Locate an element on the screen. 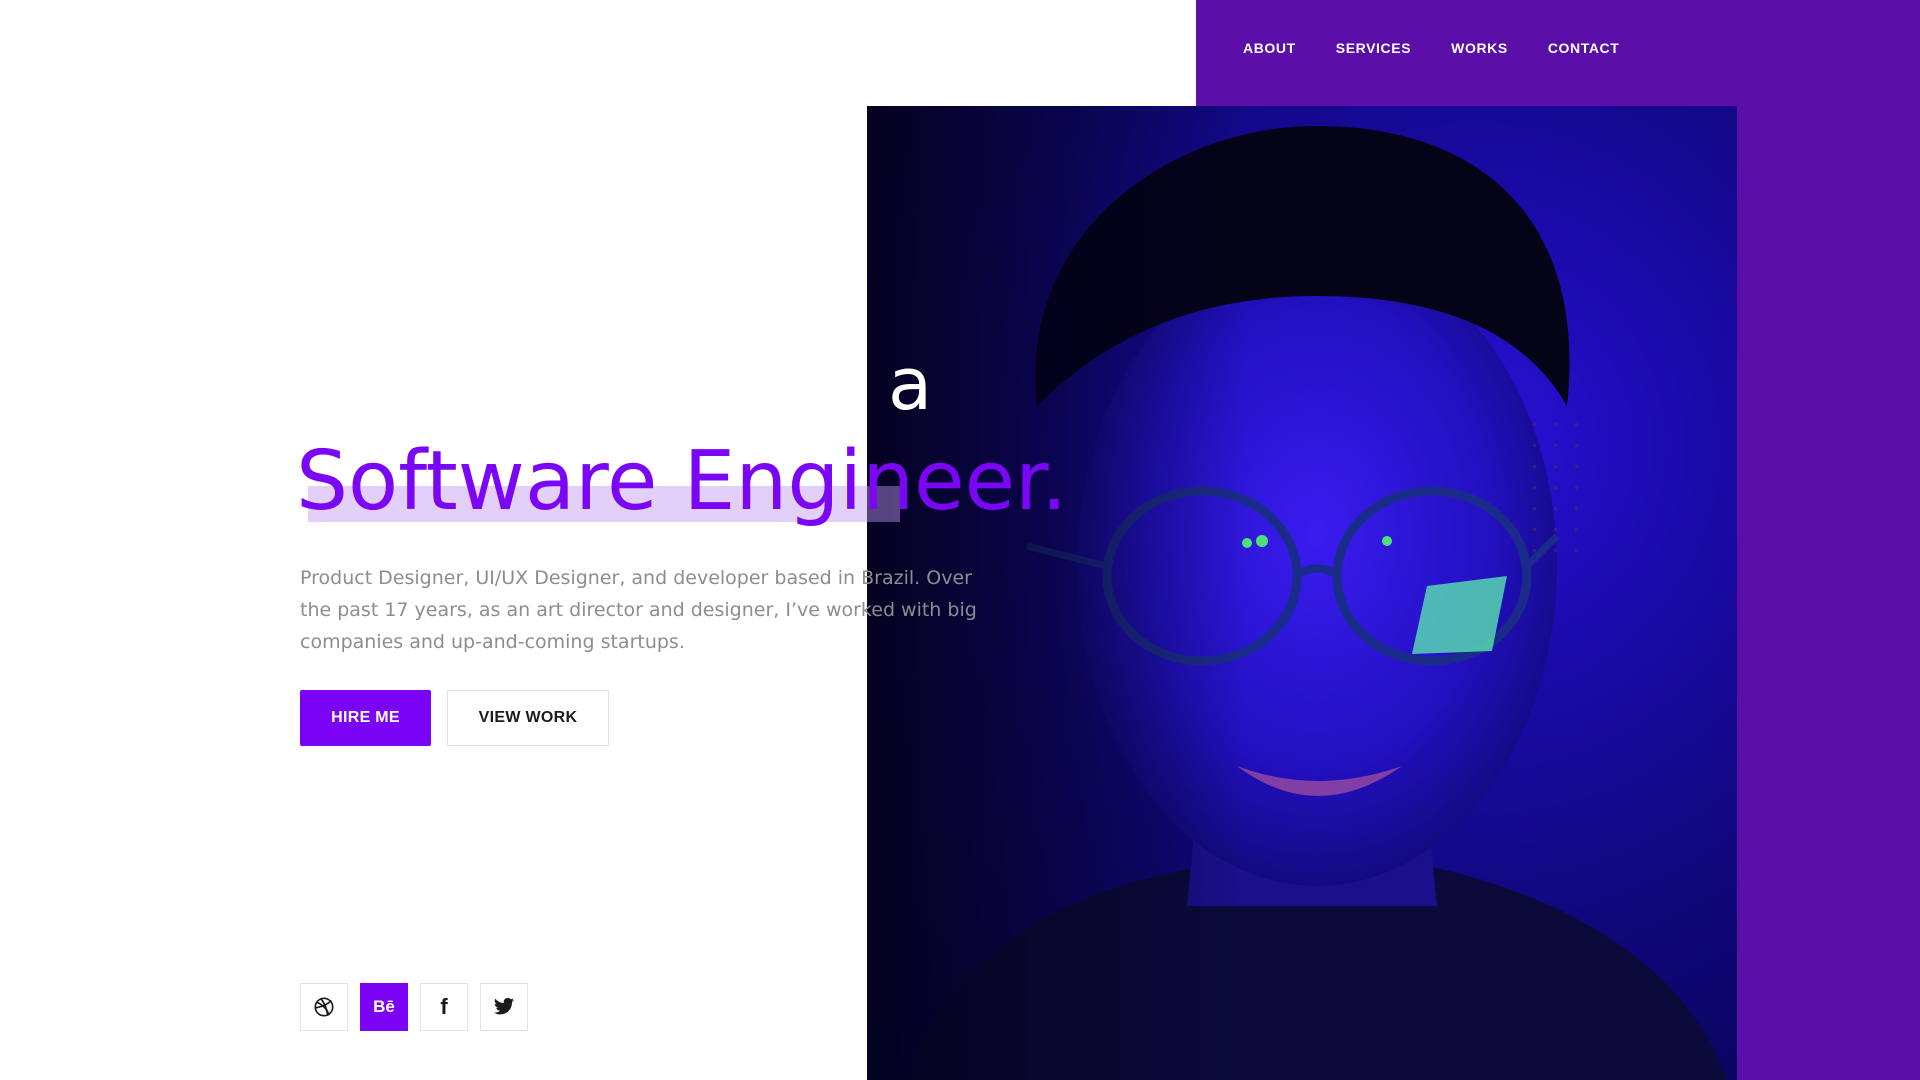 This screenshot has width=1920, height=1080. hire-me-button: HIRE ME is located at coordinates (365, 718).